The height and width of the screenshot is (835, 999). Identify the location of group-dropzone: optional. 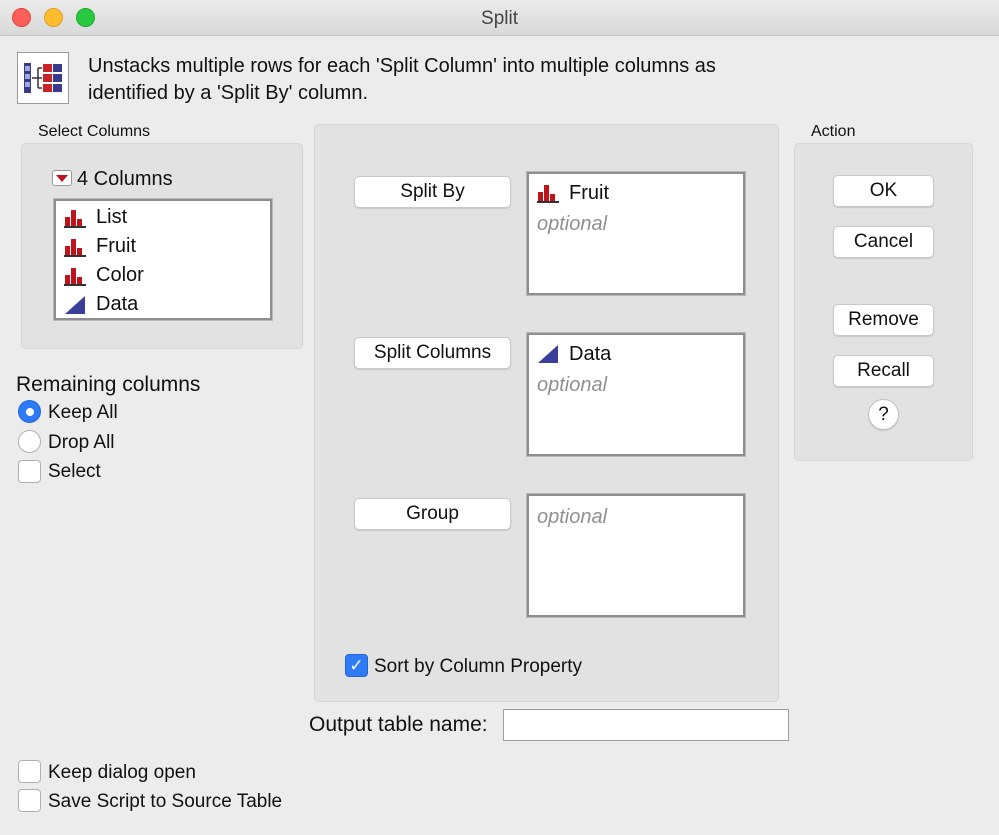
(636, 555).